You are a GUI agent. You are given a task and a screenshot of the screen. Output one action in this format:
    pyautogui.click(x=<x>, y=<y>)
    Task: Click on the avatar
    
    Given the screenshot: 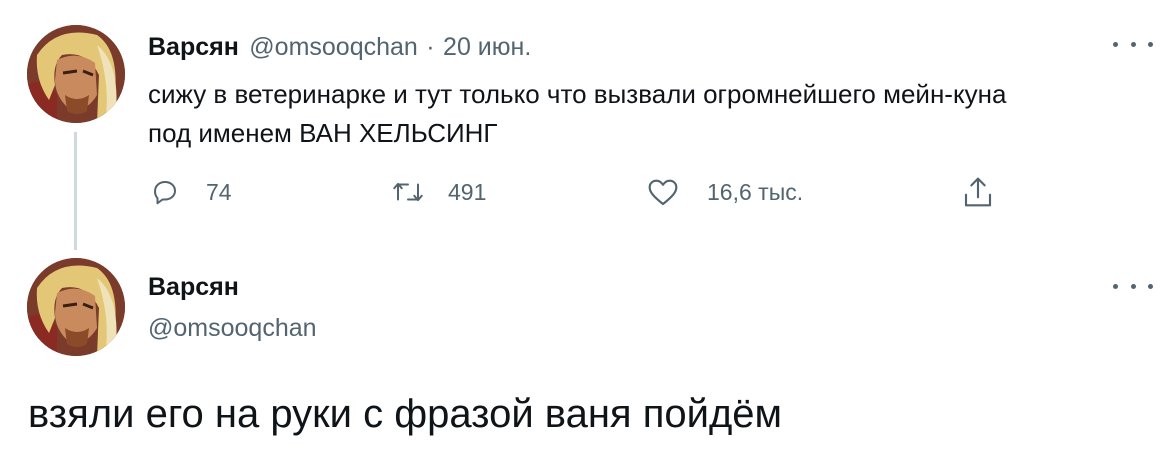 What is the action you would take?
    pyautogui.click(x=76, y=74)
    